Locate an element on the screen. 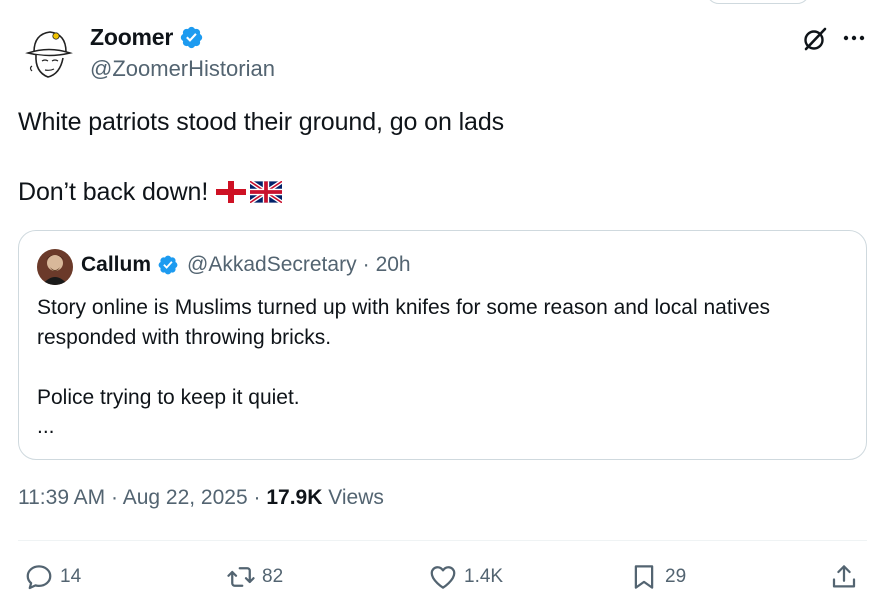 The image size is (895, 611). reply-button: 14 is located at coordinates (52, 577).